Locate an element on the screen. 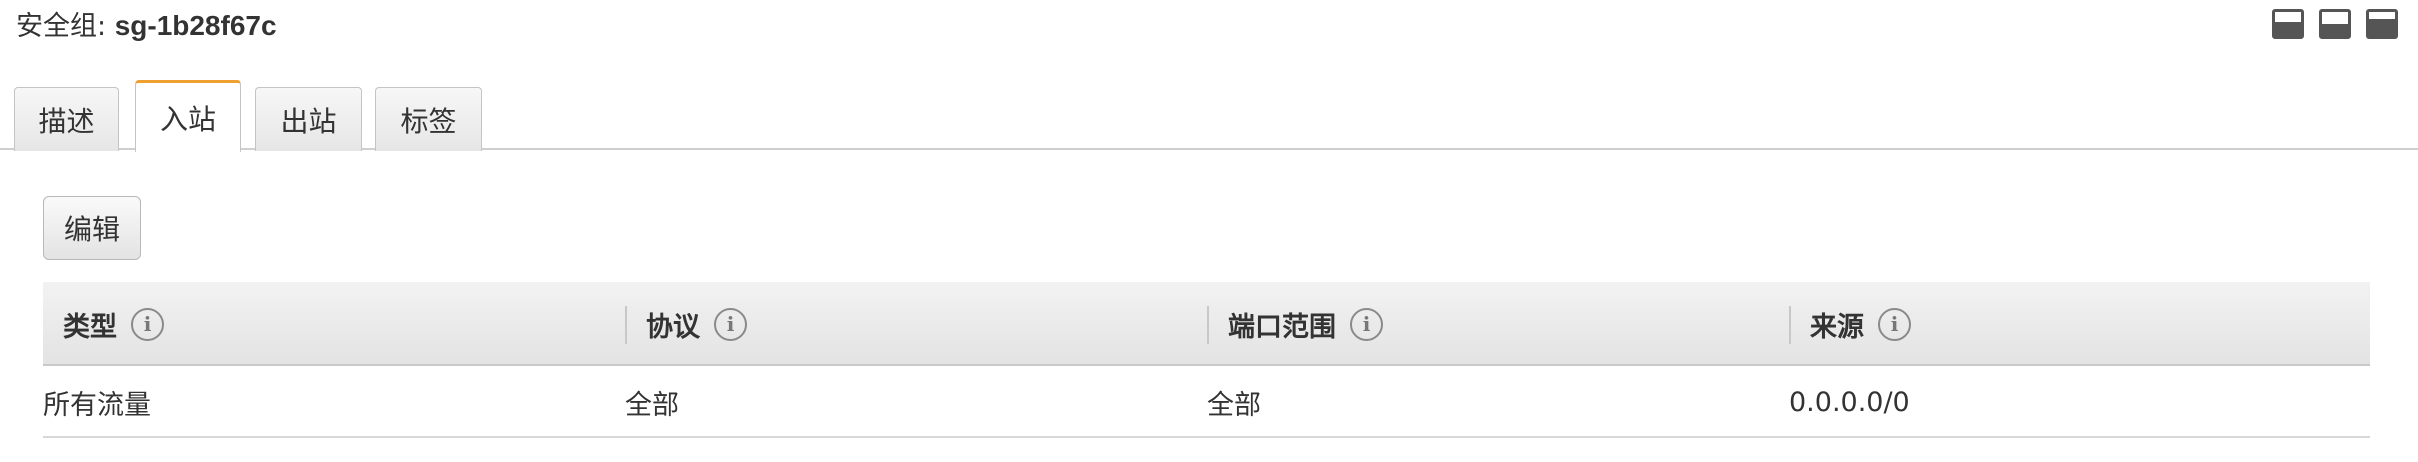 This screenshot has height=462, width=2418. tab-description: 描述 is located at coordinates (66, 119).